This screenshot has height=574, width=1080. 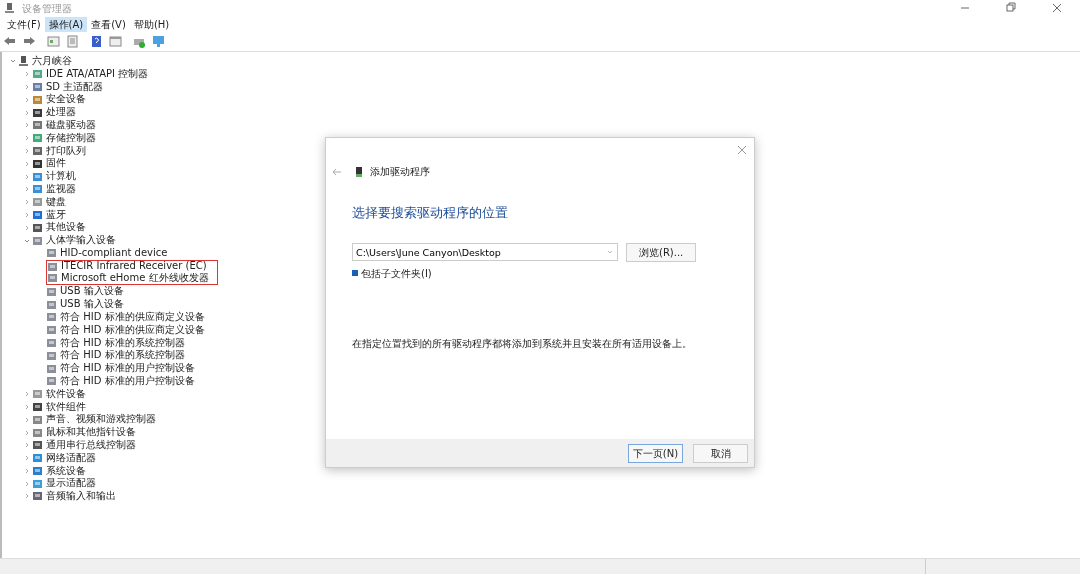 I want to click on dialog-heading: 选择要搜索驱动程序的位置, so click(x=430, y=213).